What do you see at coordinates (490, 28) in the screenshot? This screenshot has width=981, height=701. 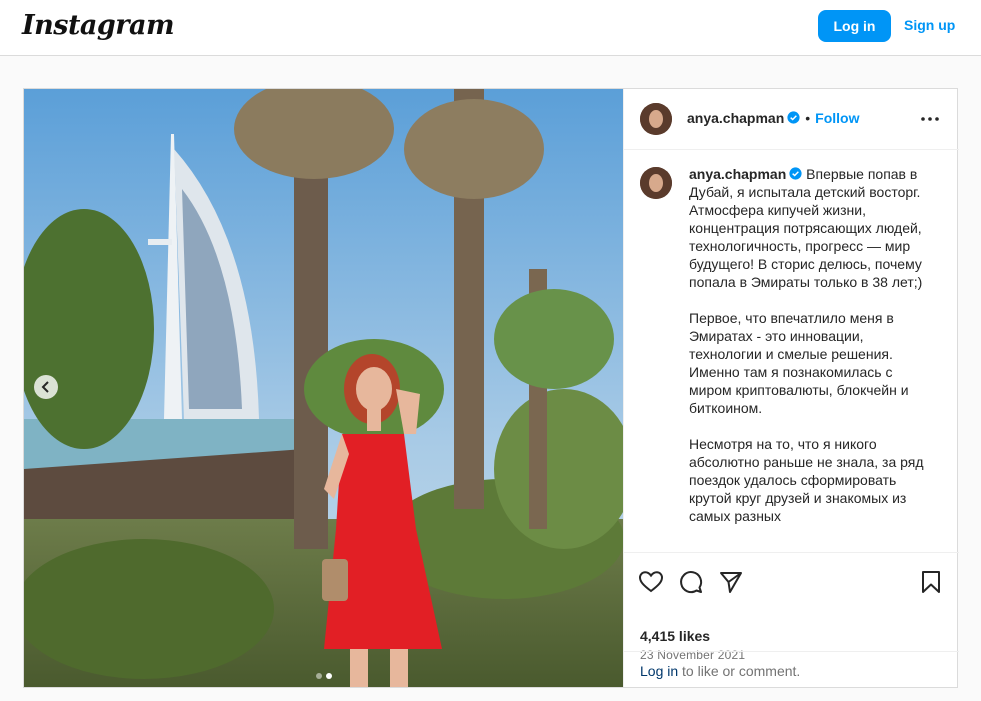 I see `top-bar: Instagram Log in Sign up` at bounding box center [490, 28].